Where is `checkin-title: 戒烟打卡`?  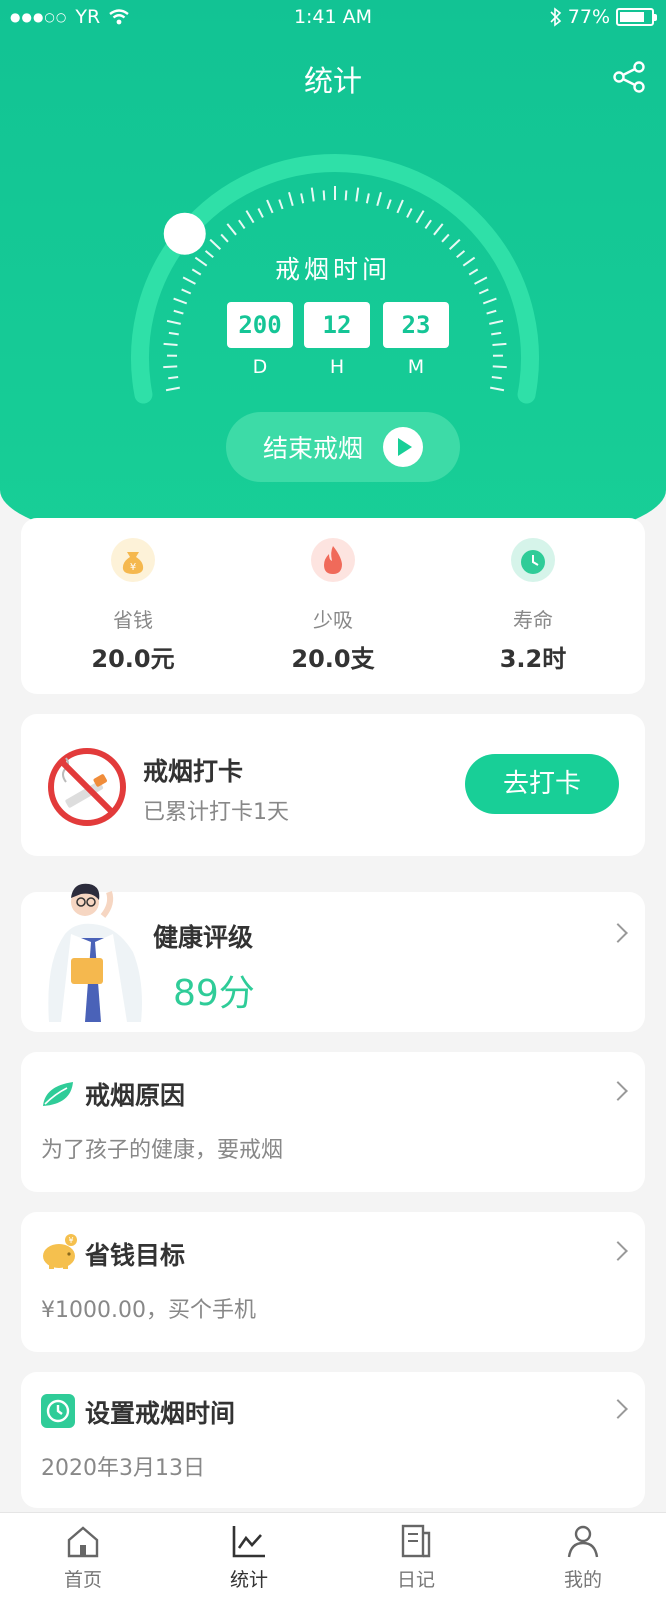
checkin-title: 戒烟打卡 is located at coordinates (193, 771).